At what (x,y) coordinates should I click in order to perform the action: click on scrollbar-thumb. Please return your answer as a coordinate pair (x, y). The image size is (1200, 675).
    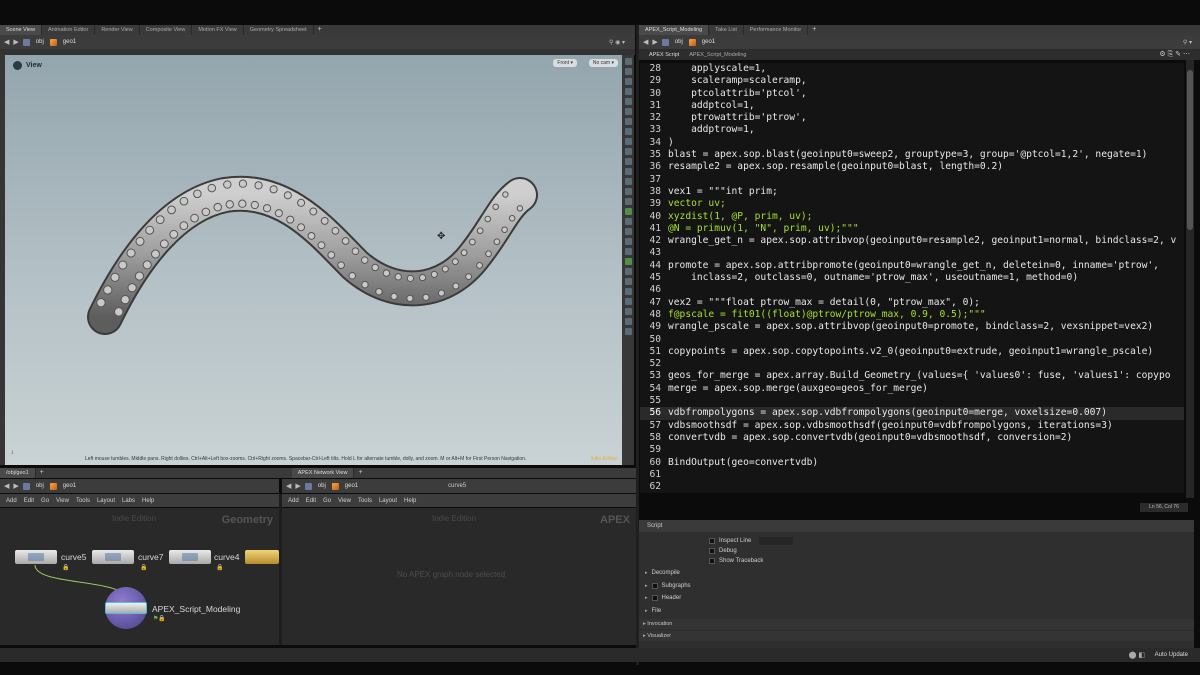
    Looking at the image, I should click on (1190, 150).